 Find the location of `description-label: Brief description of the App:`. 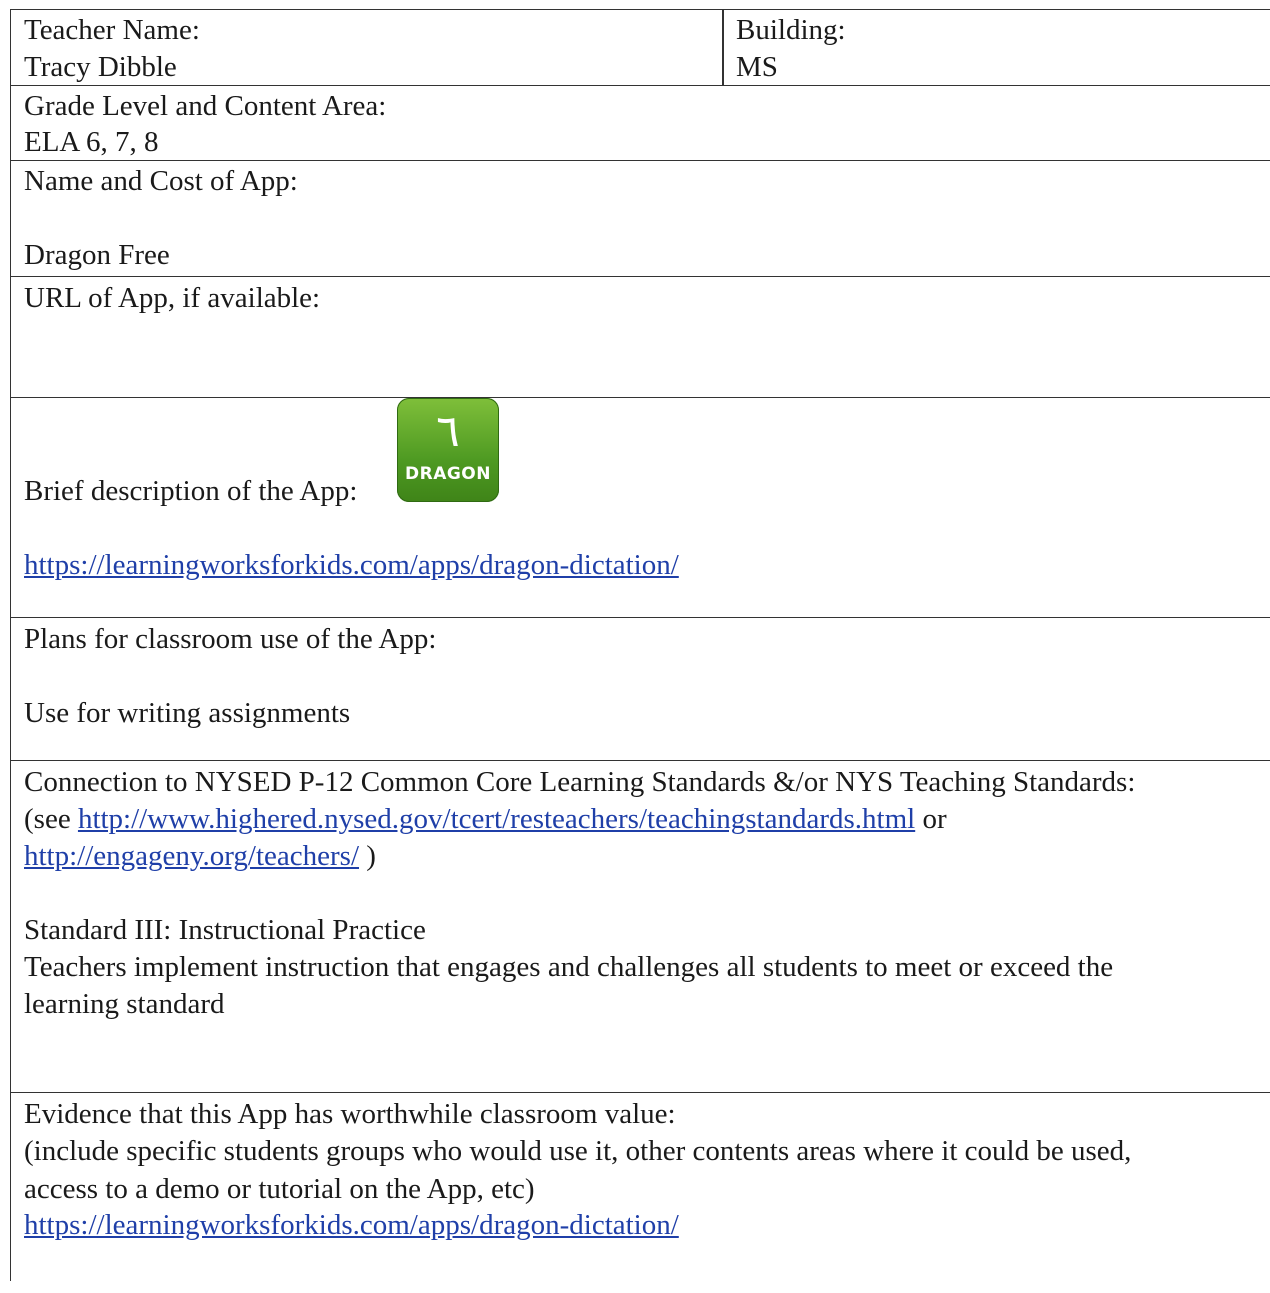

description-label: Brief description of the App: is located at coordinates (191, 491).